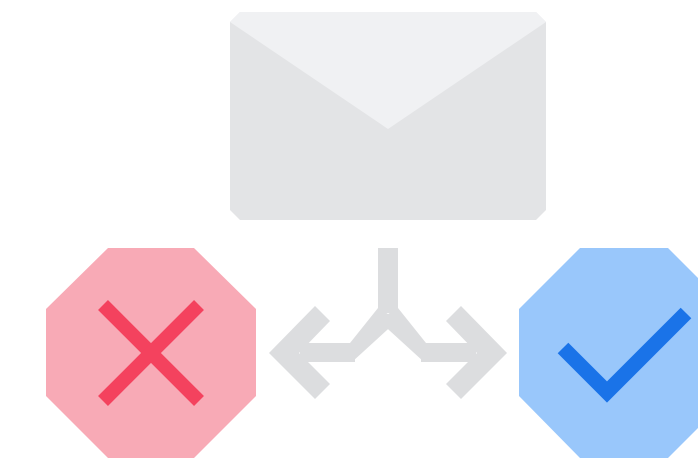 This screenshot has height=462, width=698. What do you see at coordinates (388, 280) in the screenshot?
I see `split-stem` at bounding box center [388, 280].